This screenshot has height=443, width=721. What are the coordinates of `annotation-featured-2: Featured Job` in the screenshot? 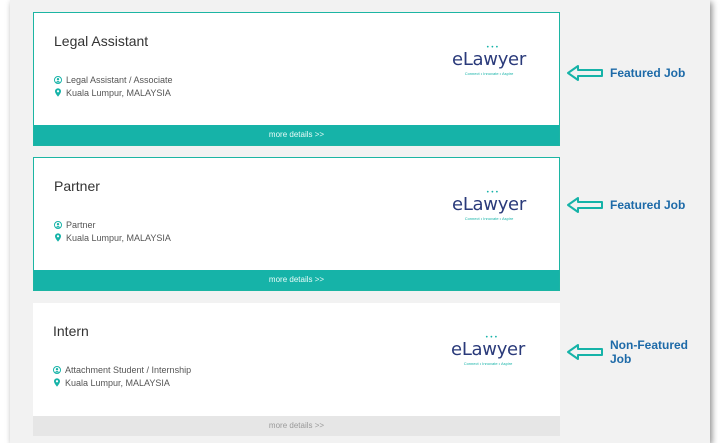 It's located at (625, 205).